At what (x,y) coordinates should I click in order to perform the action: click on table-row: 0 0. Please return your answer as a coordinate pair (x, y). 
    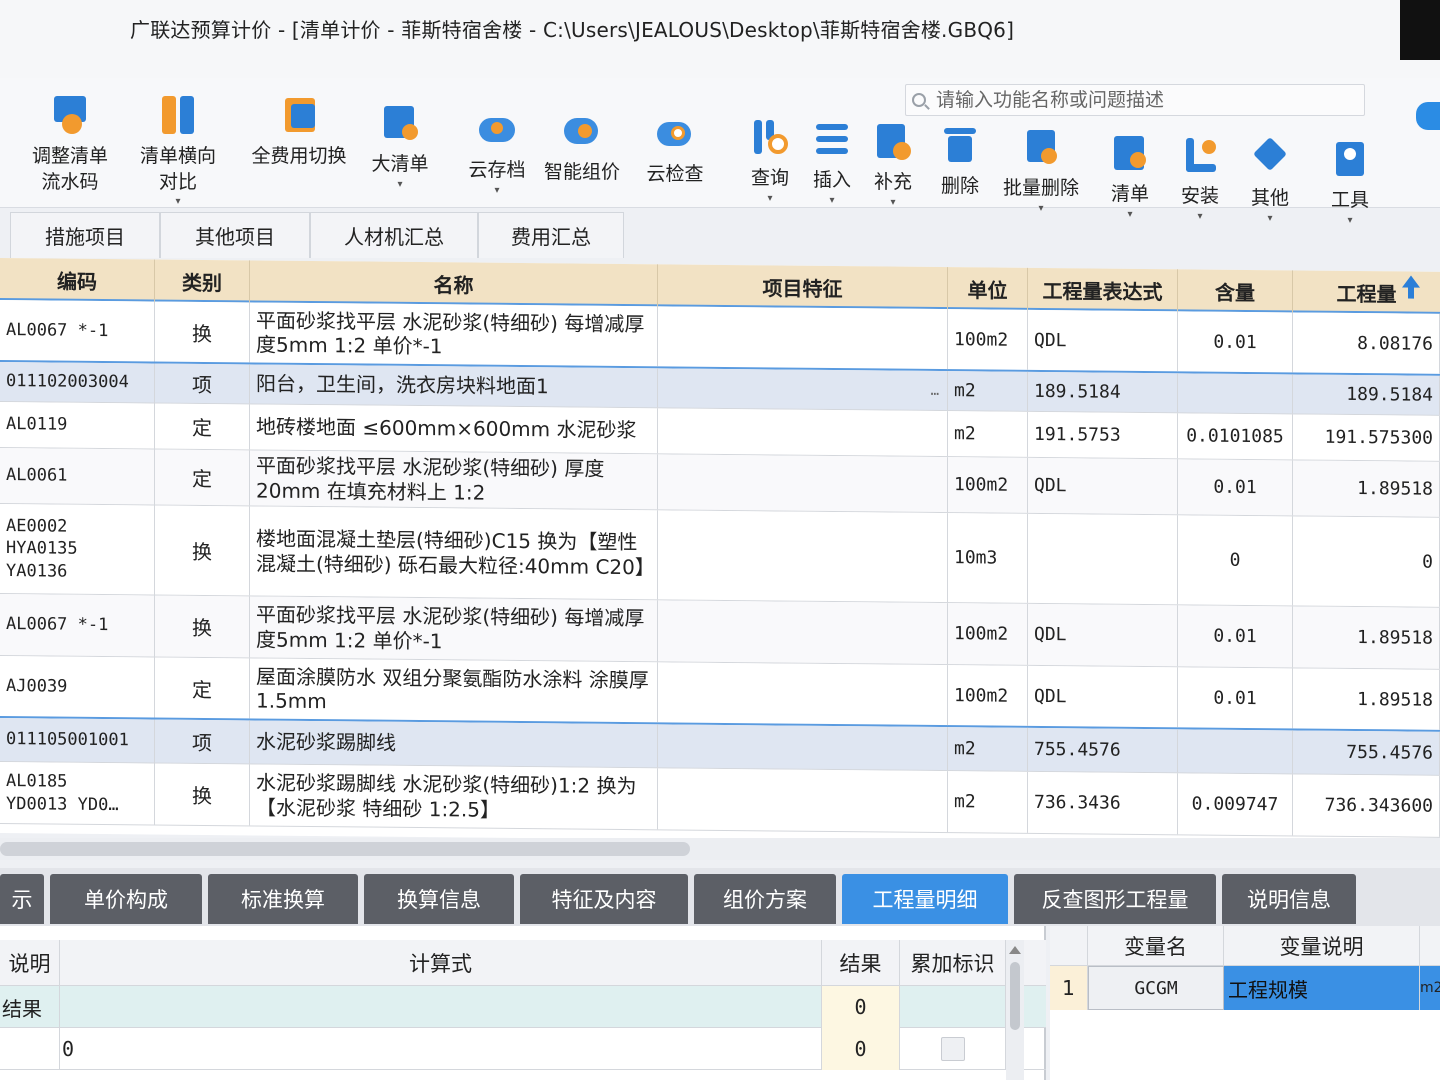
    Looking at the image, I should click on (523, 1049).